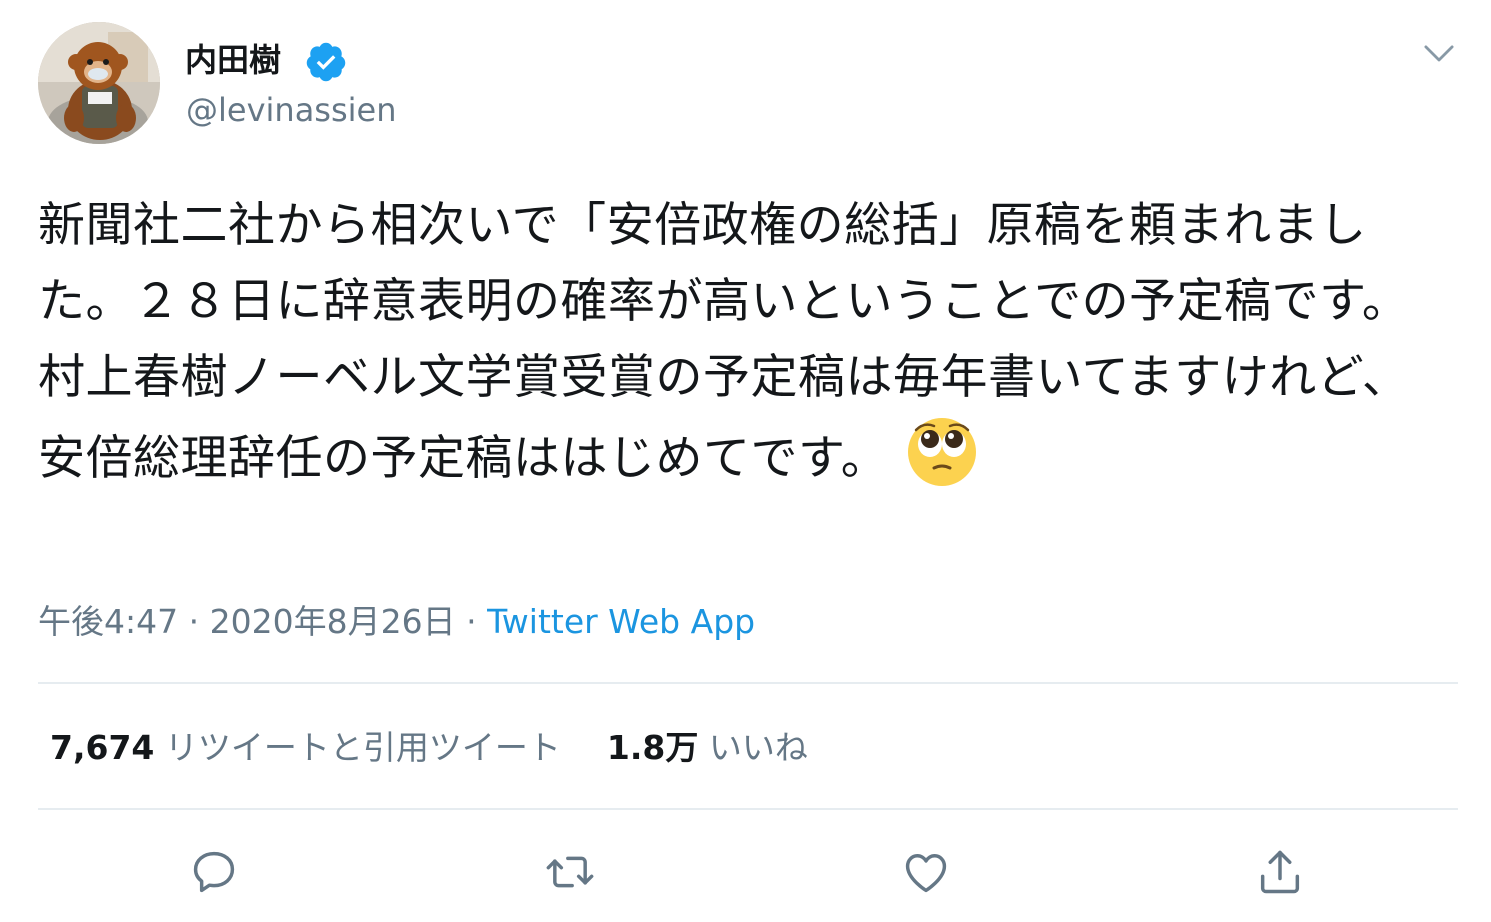 Image resolution: width=1491 pixels, height=922 pixels. I want to click on retweets-label: リツイートと引用ツイート, so click(362, 747).